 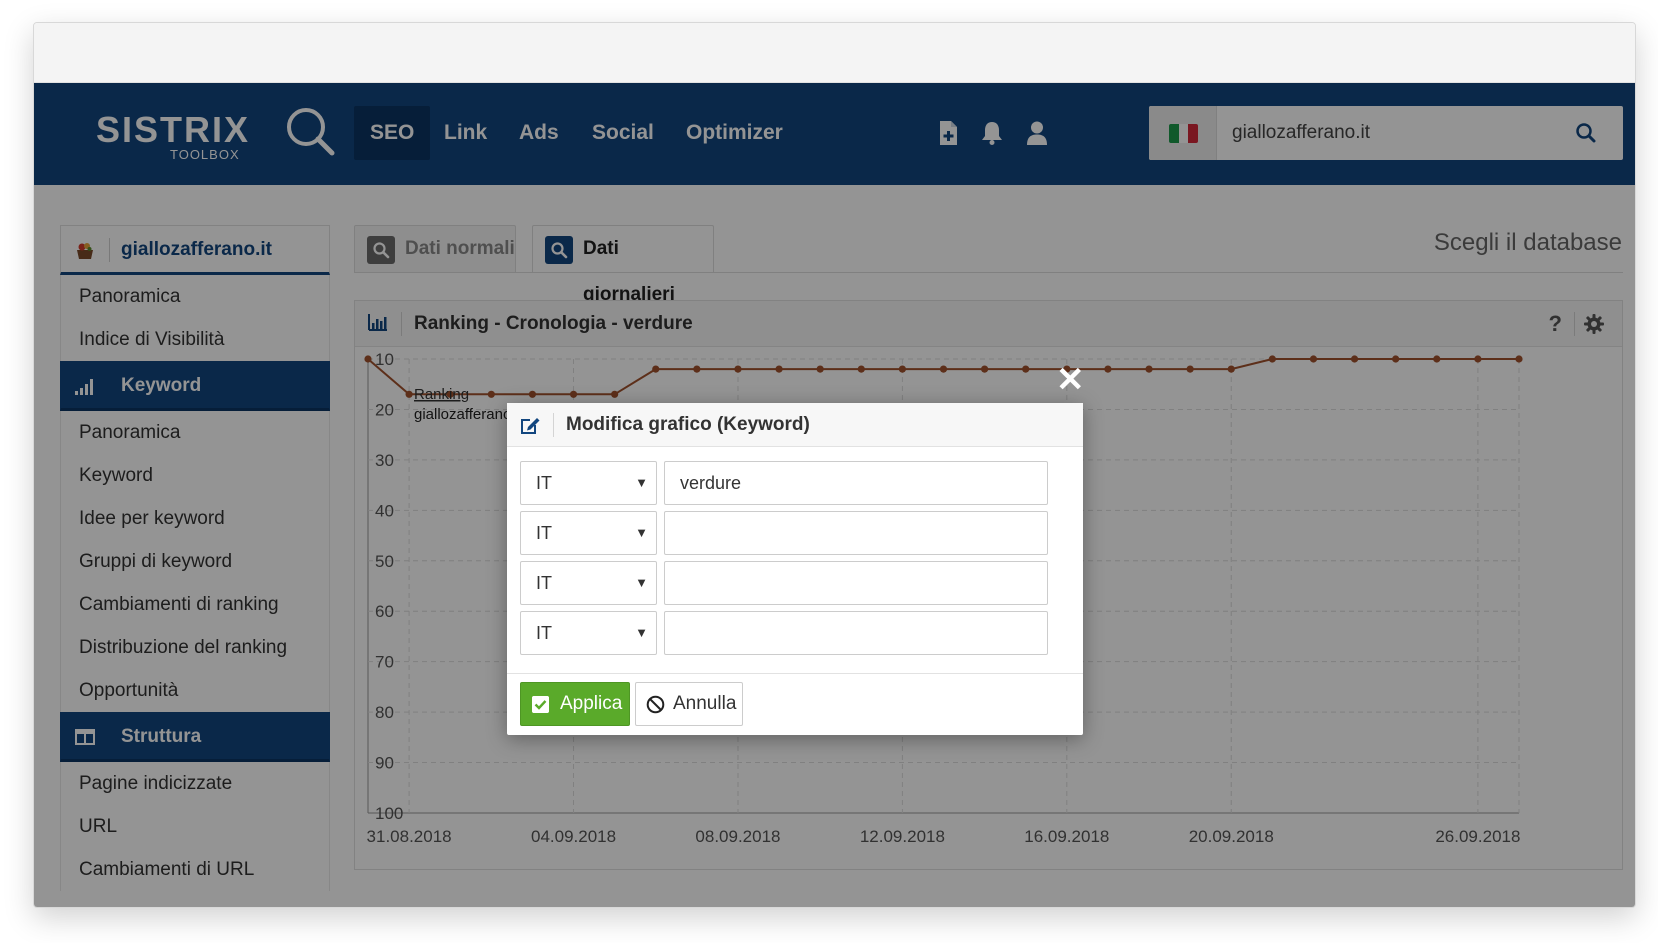 I want to click on keyword-row: IT ▼ verdure, so click(x=784, y=483).